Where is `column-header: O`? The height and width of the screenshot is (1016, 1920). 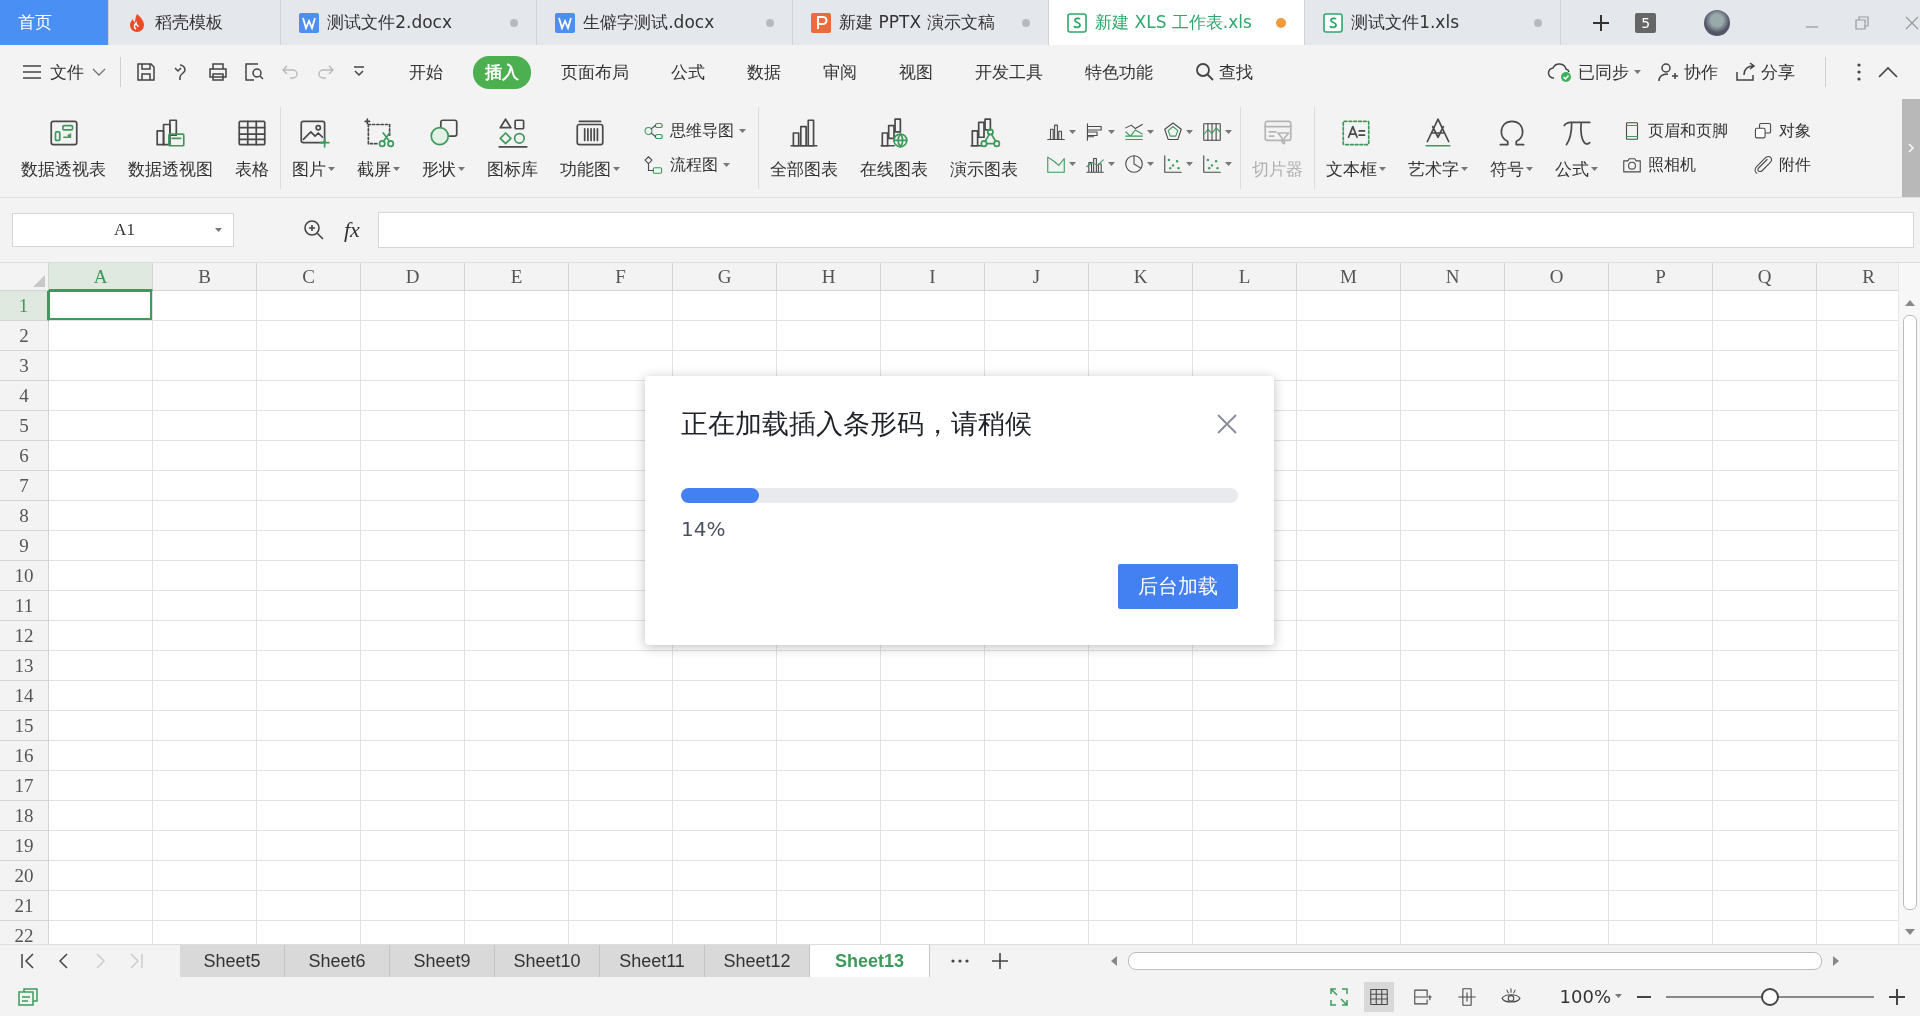 column-header: O is located at coordinates (1557, 277).